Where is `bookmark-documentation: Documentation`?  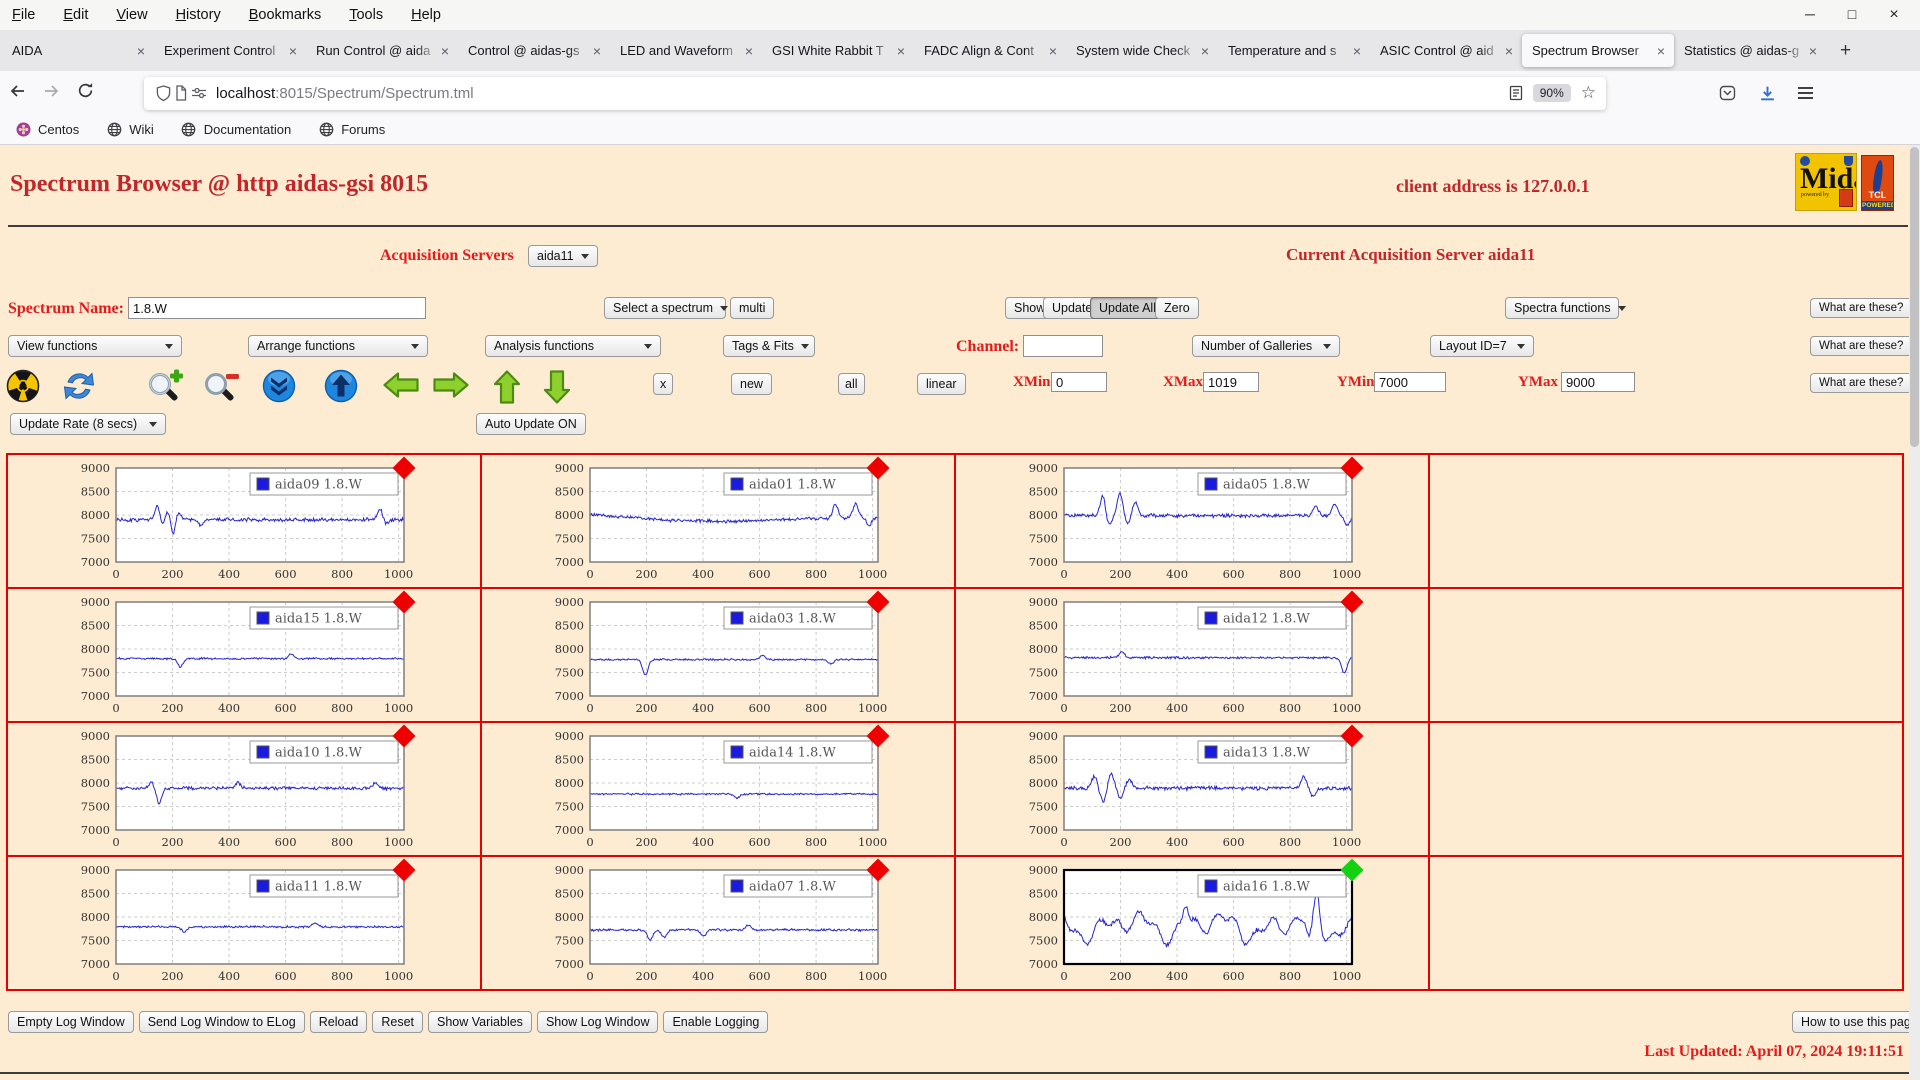
bookmark-documentation: Documentation is located at coordinates (235, 130).